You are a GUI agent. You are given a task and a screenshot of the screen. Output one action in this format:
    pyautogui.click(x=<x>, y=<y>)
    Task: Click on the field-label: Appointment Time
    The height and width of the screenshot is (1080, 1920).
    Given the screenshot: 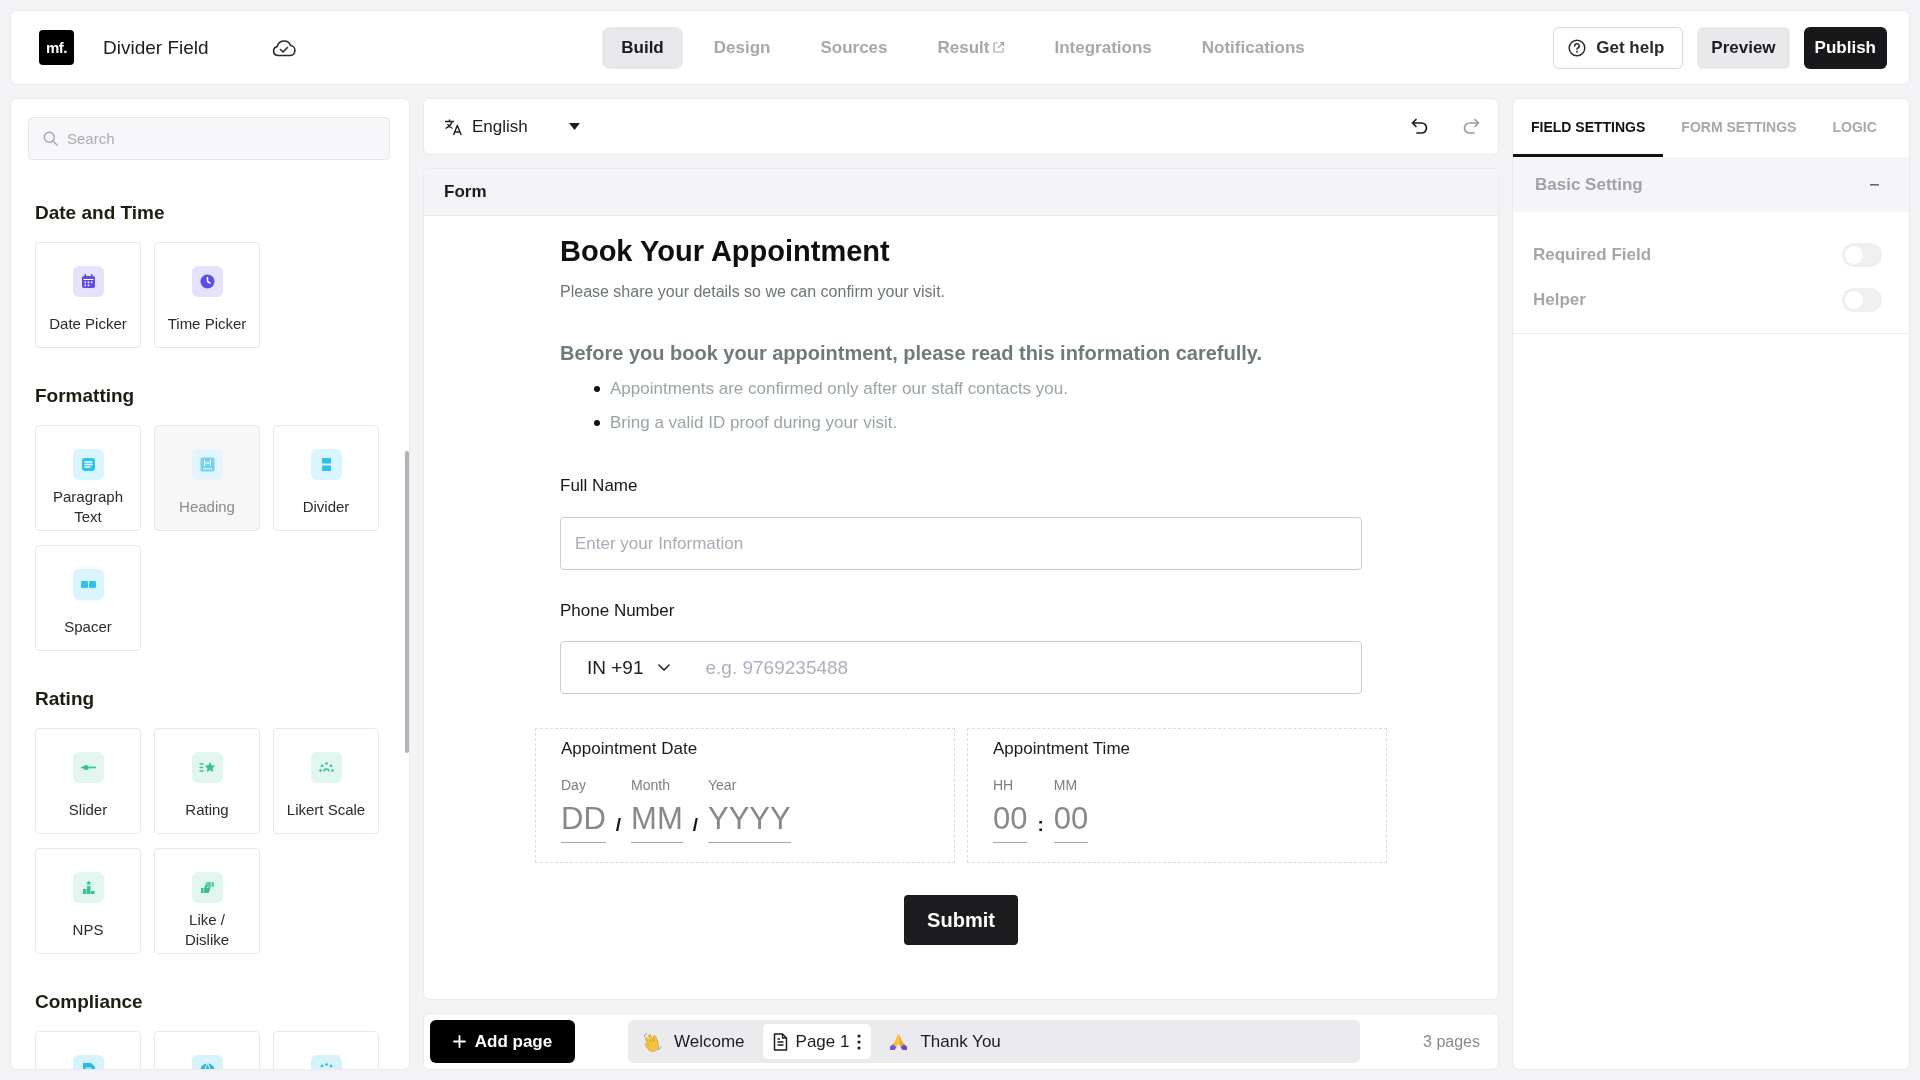 What is the action you would take?
    pyautogui.click(x=1062, y=749)
    